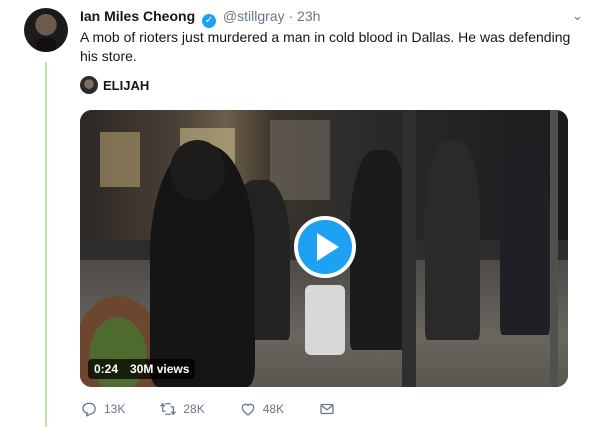 This screenshot has height=427, width=600. What do you see at coordinates (89, 85) in the screenshot?
I see `attribution-avatar` at bounding box center [89, 85].